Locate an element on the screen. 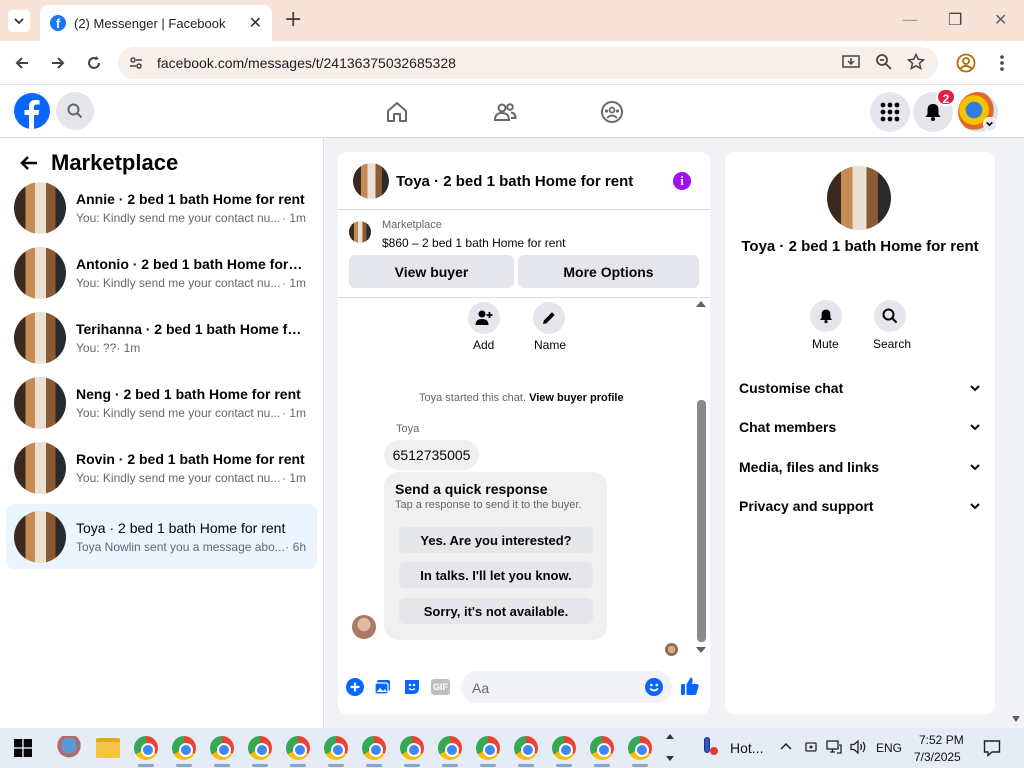  photo-icon is located at coordinates (383, 687).